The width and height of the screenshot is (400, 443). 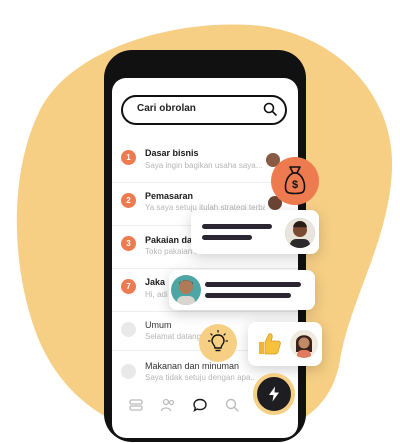 I want to click on search-icon, so click(x=270, y=109).